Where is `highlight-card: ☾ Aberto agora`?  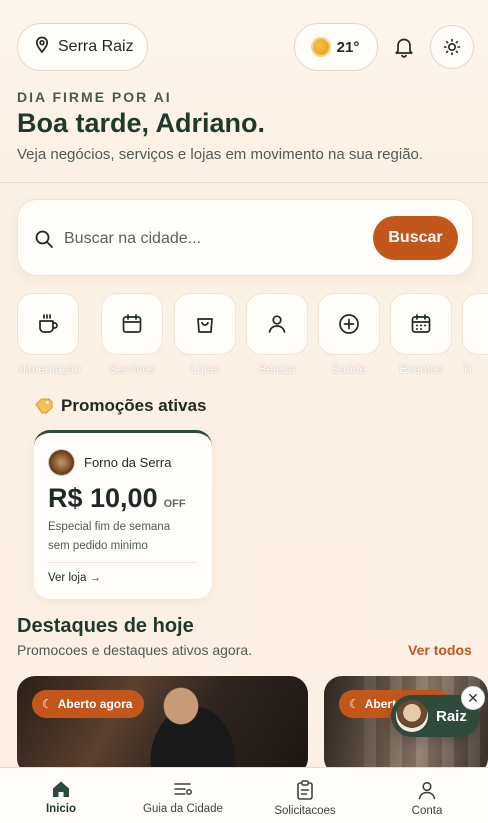 highlight-card: ☾ Aberto agora is located at coordinates (162, 726).